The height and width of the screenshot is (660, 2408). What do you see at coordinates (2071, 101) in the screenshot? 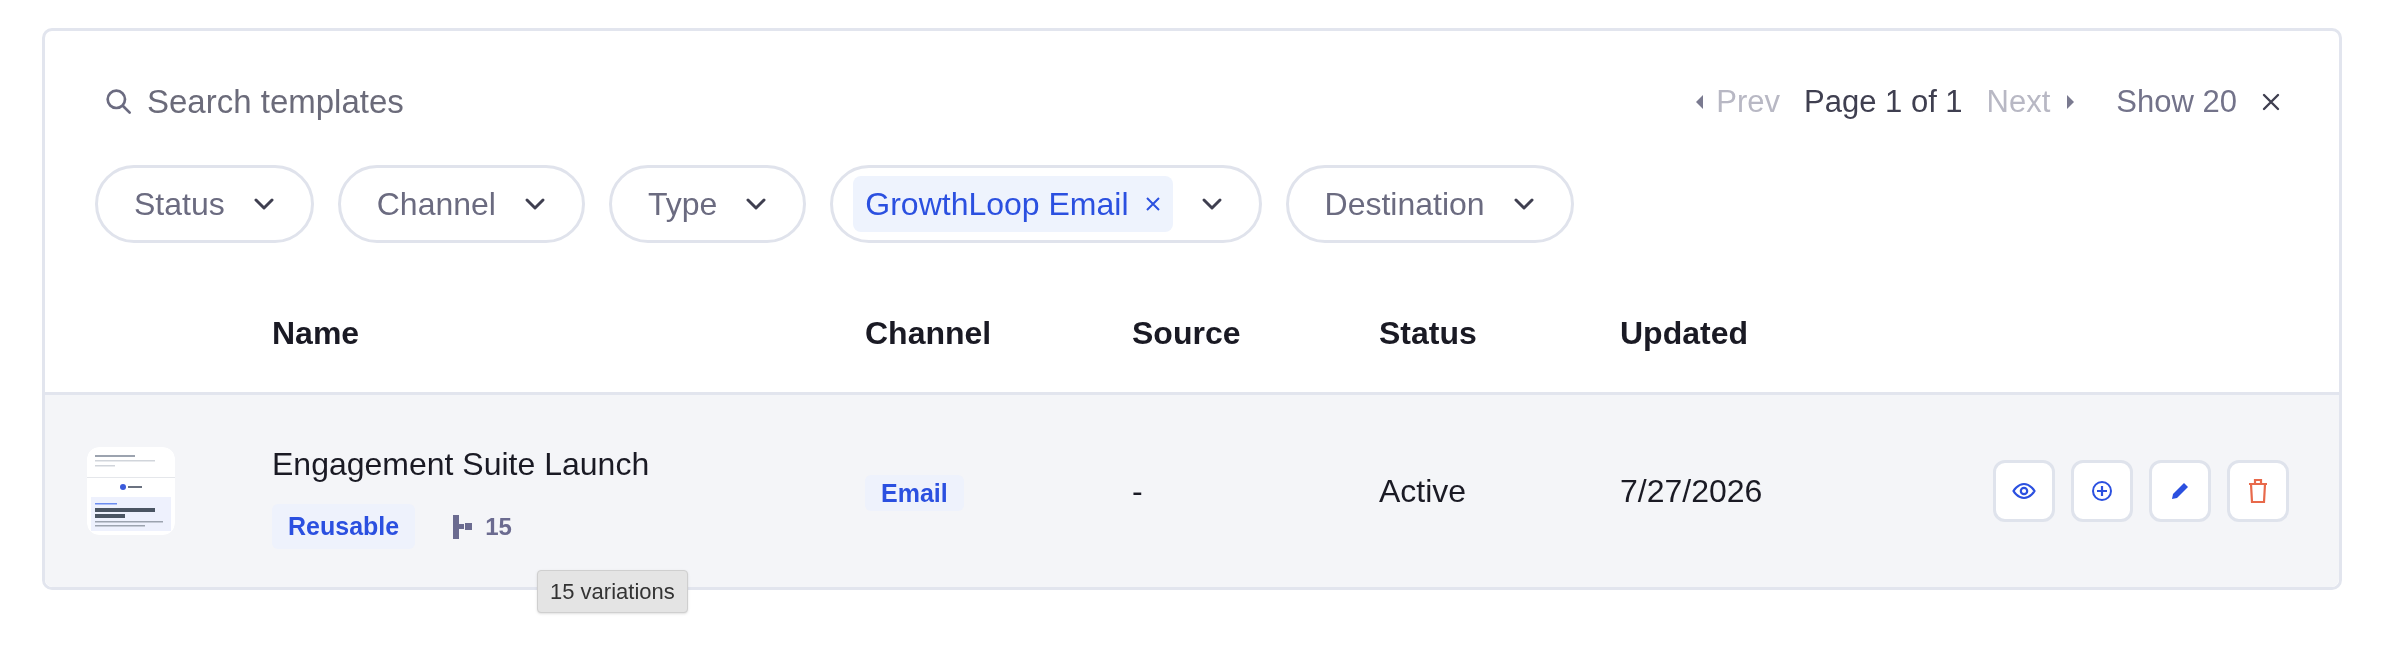
I see `caret-right-icon` at bounding box center [2071, 101].